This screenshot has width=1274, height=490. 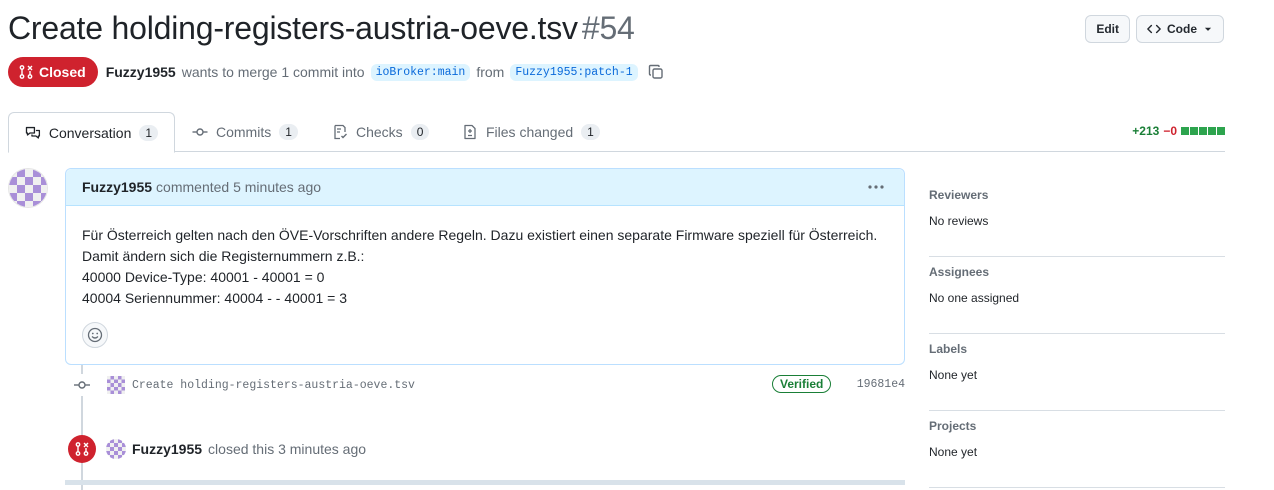 What do you see at coordinates (33, 132) in the screenshot?
I see `comment-discussion-icon` at bounding box center [33, 132].